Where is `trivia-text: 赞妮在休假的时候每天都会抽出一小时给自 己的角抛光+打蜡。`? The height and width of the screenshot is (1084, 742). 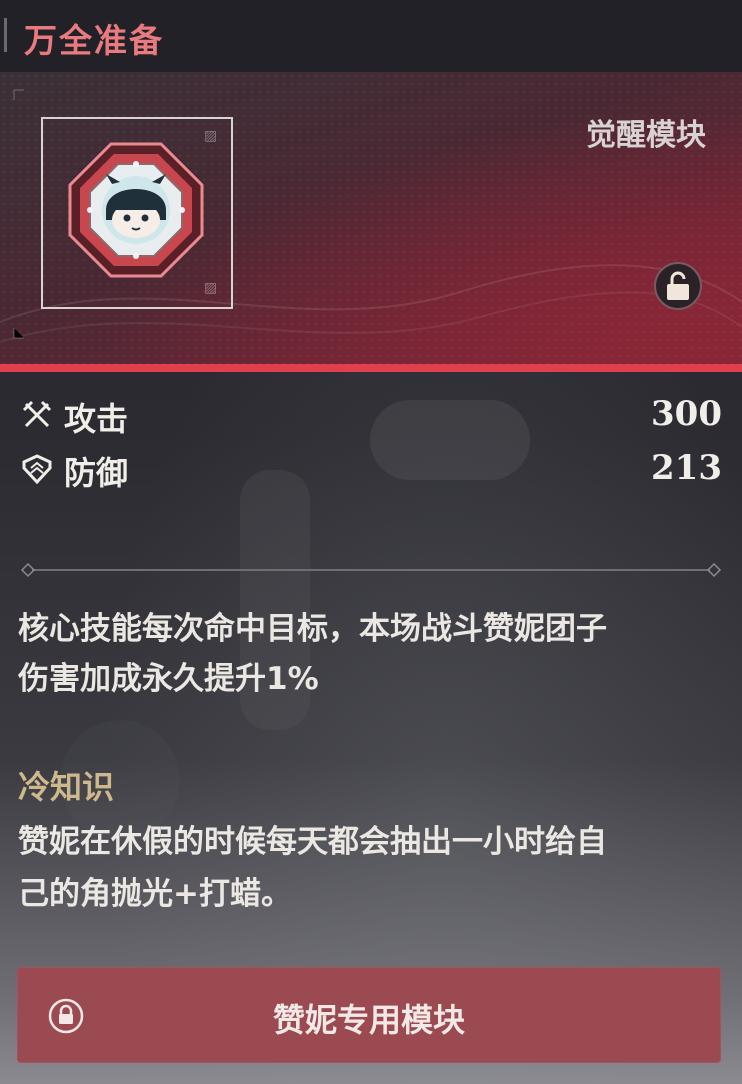 trivia-text: 赞妮在休假的时候每天都会抽出一小时给自 己的角抛光+打蜡。 is located at coordinates (373, 868).